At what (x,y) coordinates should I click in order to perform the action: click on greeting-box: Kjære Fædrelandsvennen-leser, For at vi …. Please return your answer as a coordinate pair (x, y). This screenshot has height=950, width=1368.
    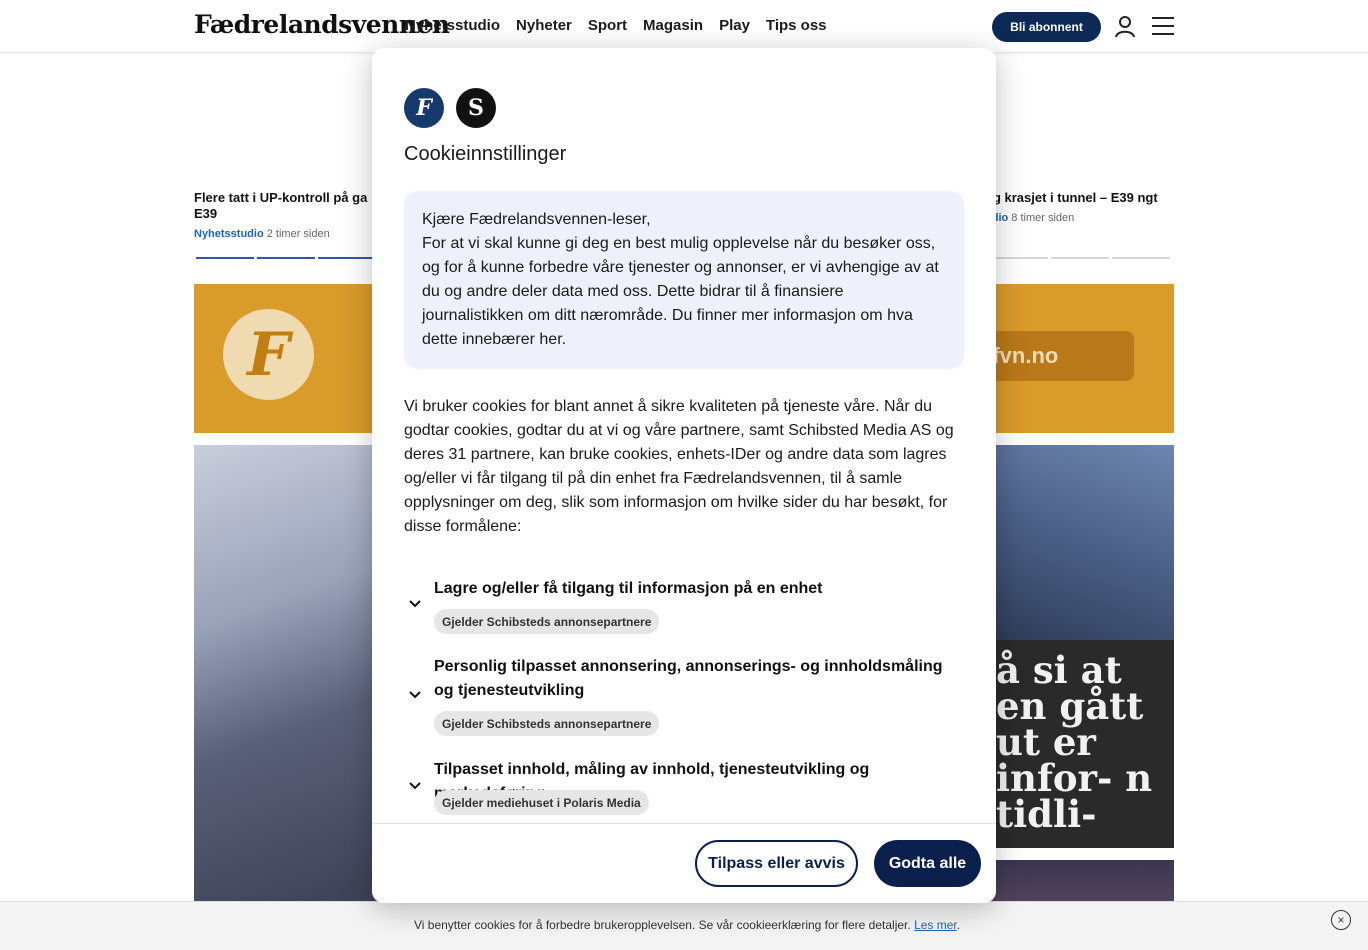
    Looking at the image, I should click on (684, 280).